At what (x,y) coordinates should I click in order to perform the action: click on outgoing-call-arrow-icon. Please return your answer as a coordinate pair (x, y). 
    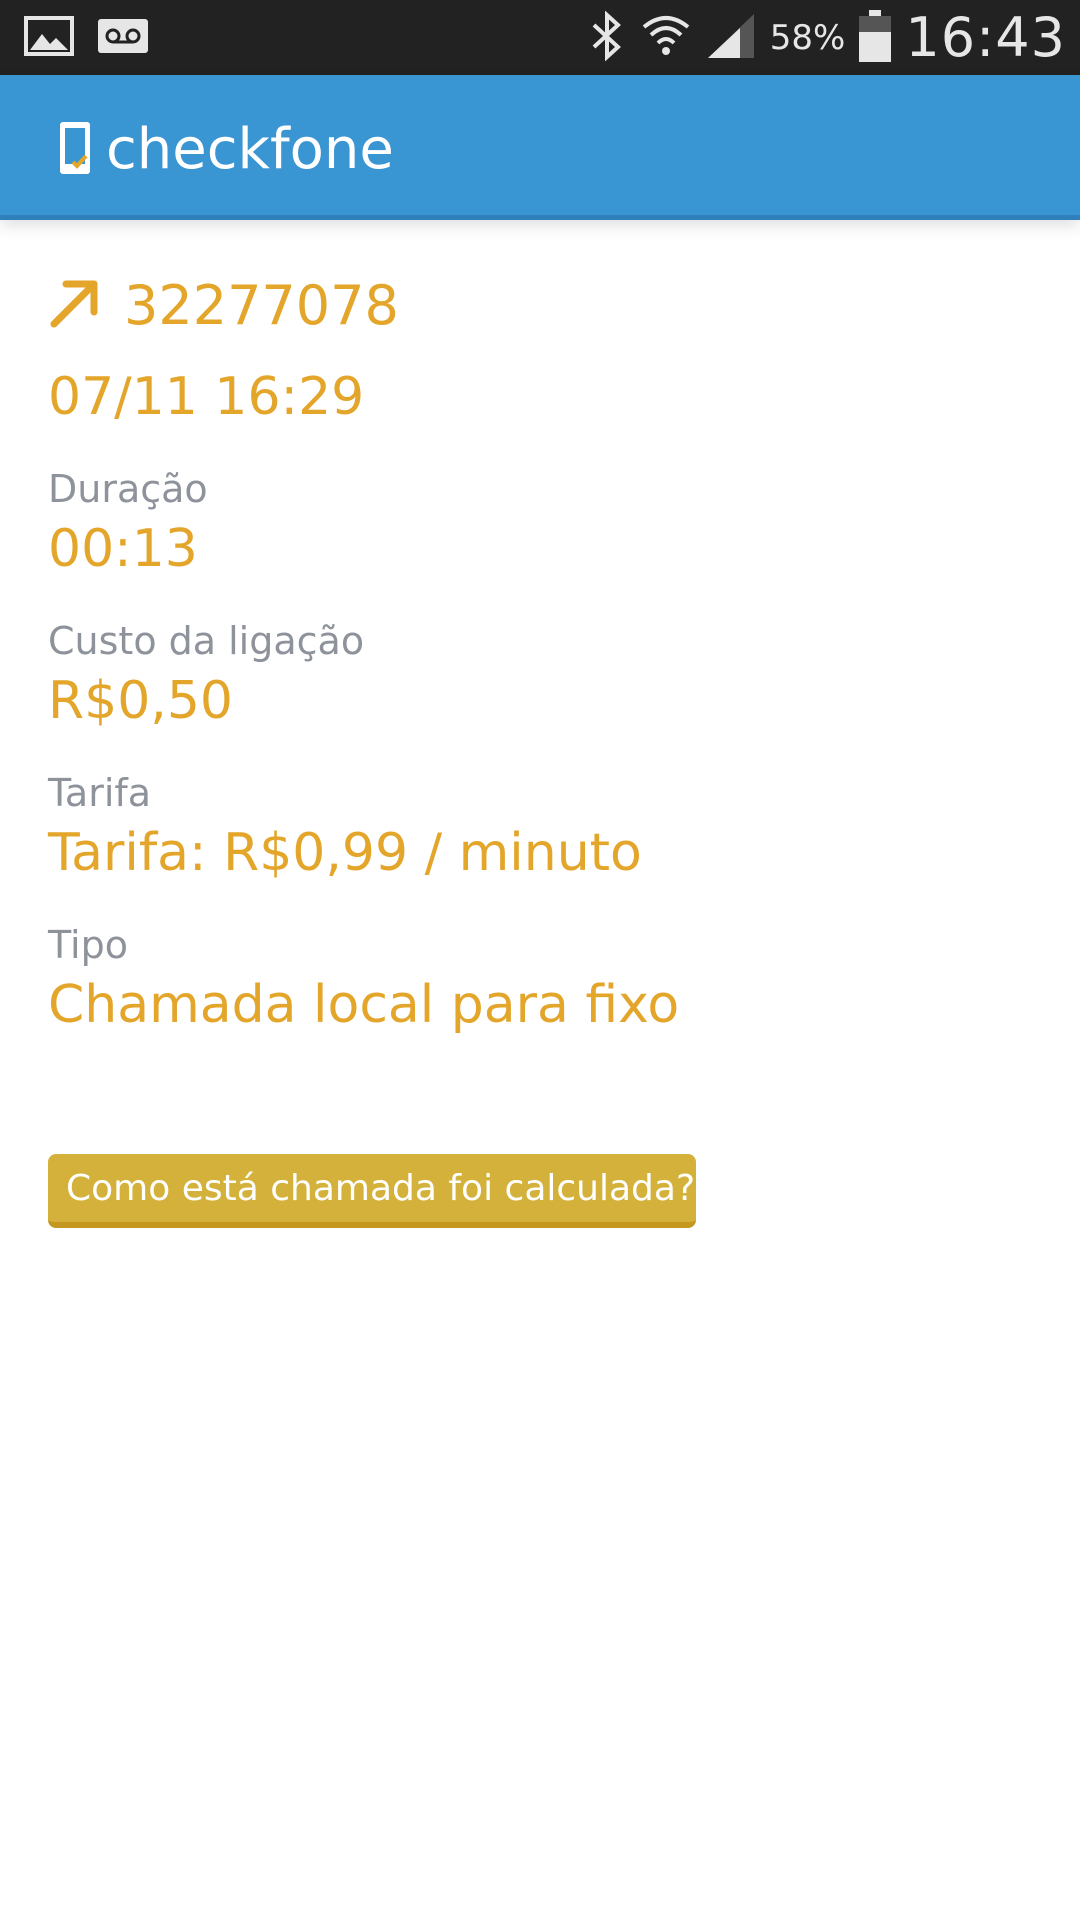
    Looking at the image, I should click on (75, 305).